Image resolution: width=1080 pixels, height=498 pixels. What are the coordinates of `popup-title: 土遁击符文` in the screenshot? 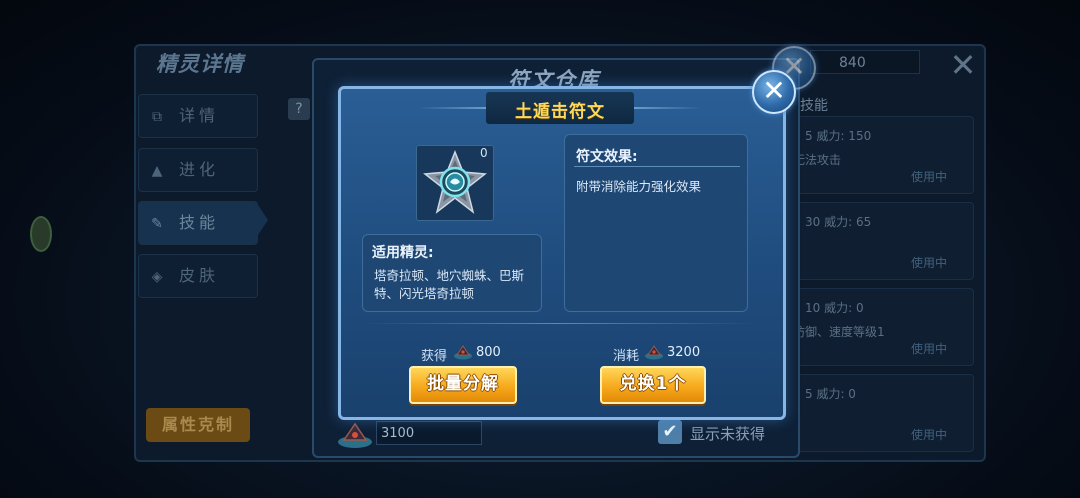 It's located at (560, 112).